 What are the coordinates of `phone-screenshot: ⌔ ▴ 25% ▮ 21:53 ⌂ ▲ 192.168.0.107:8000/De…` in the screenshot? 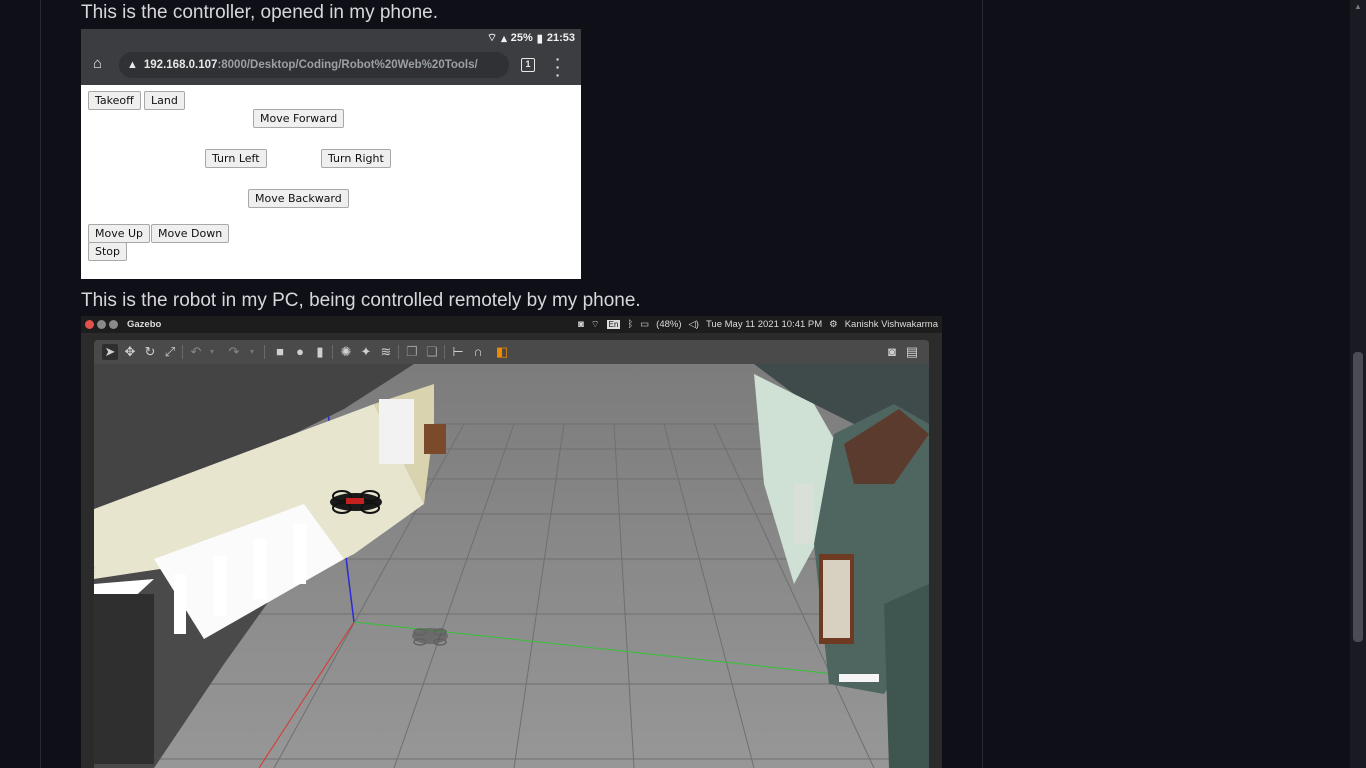 It's located at (331, 154).